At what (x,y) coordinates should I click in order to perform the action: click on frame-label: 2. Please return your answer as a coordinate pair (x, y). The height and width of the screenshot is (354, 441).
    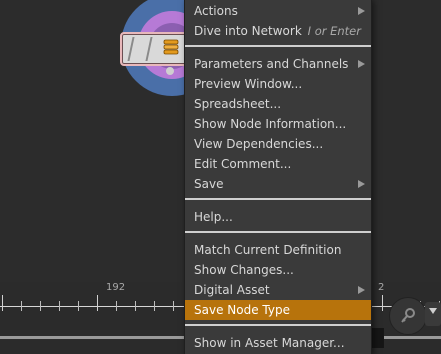
    Looking at the image, I should click on (381, 287).